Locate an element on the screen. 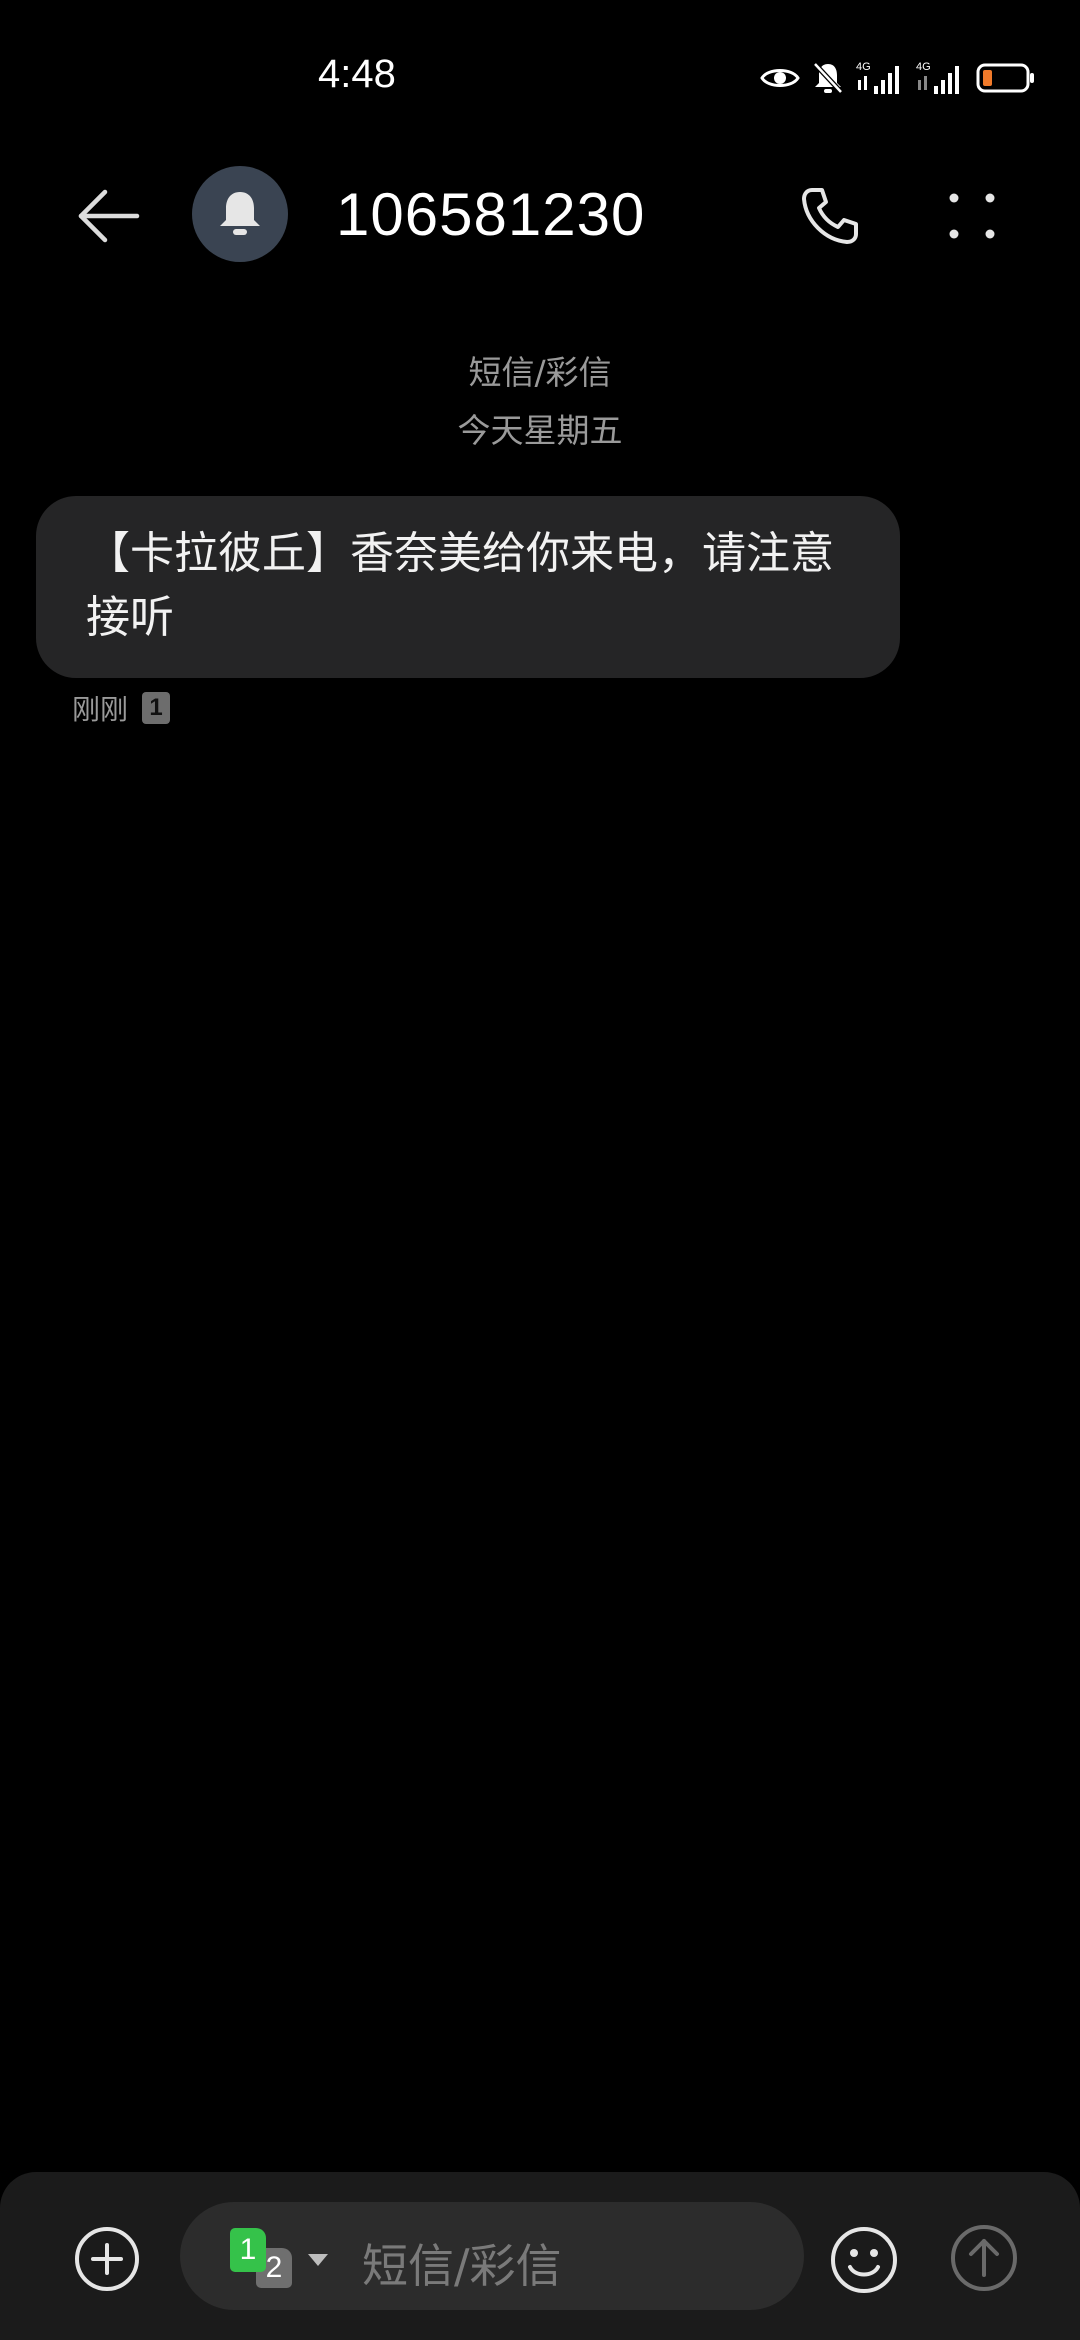 Image resolution: width=1080 pixels, height=2340 pixels. signal-icon: 4G is located at coordinates (880, 78).